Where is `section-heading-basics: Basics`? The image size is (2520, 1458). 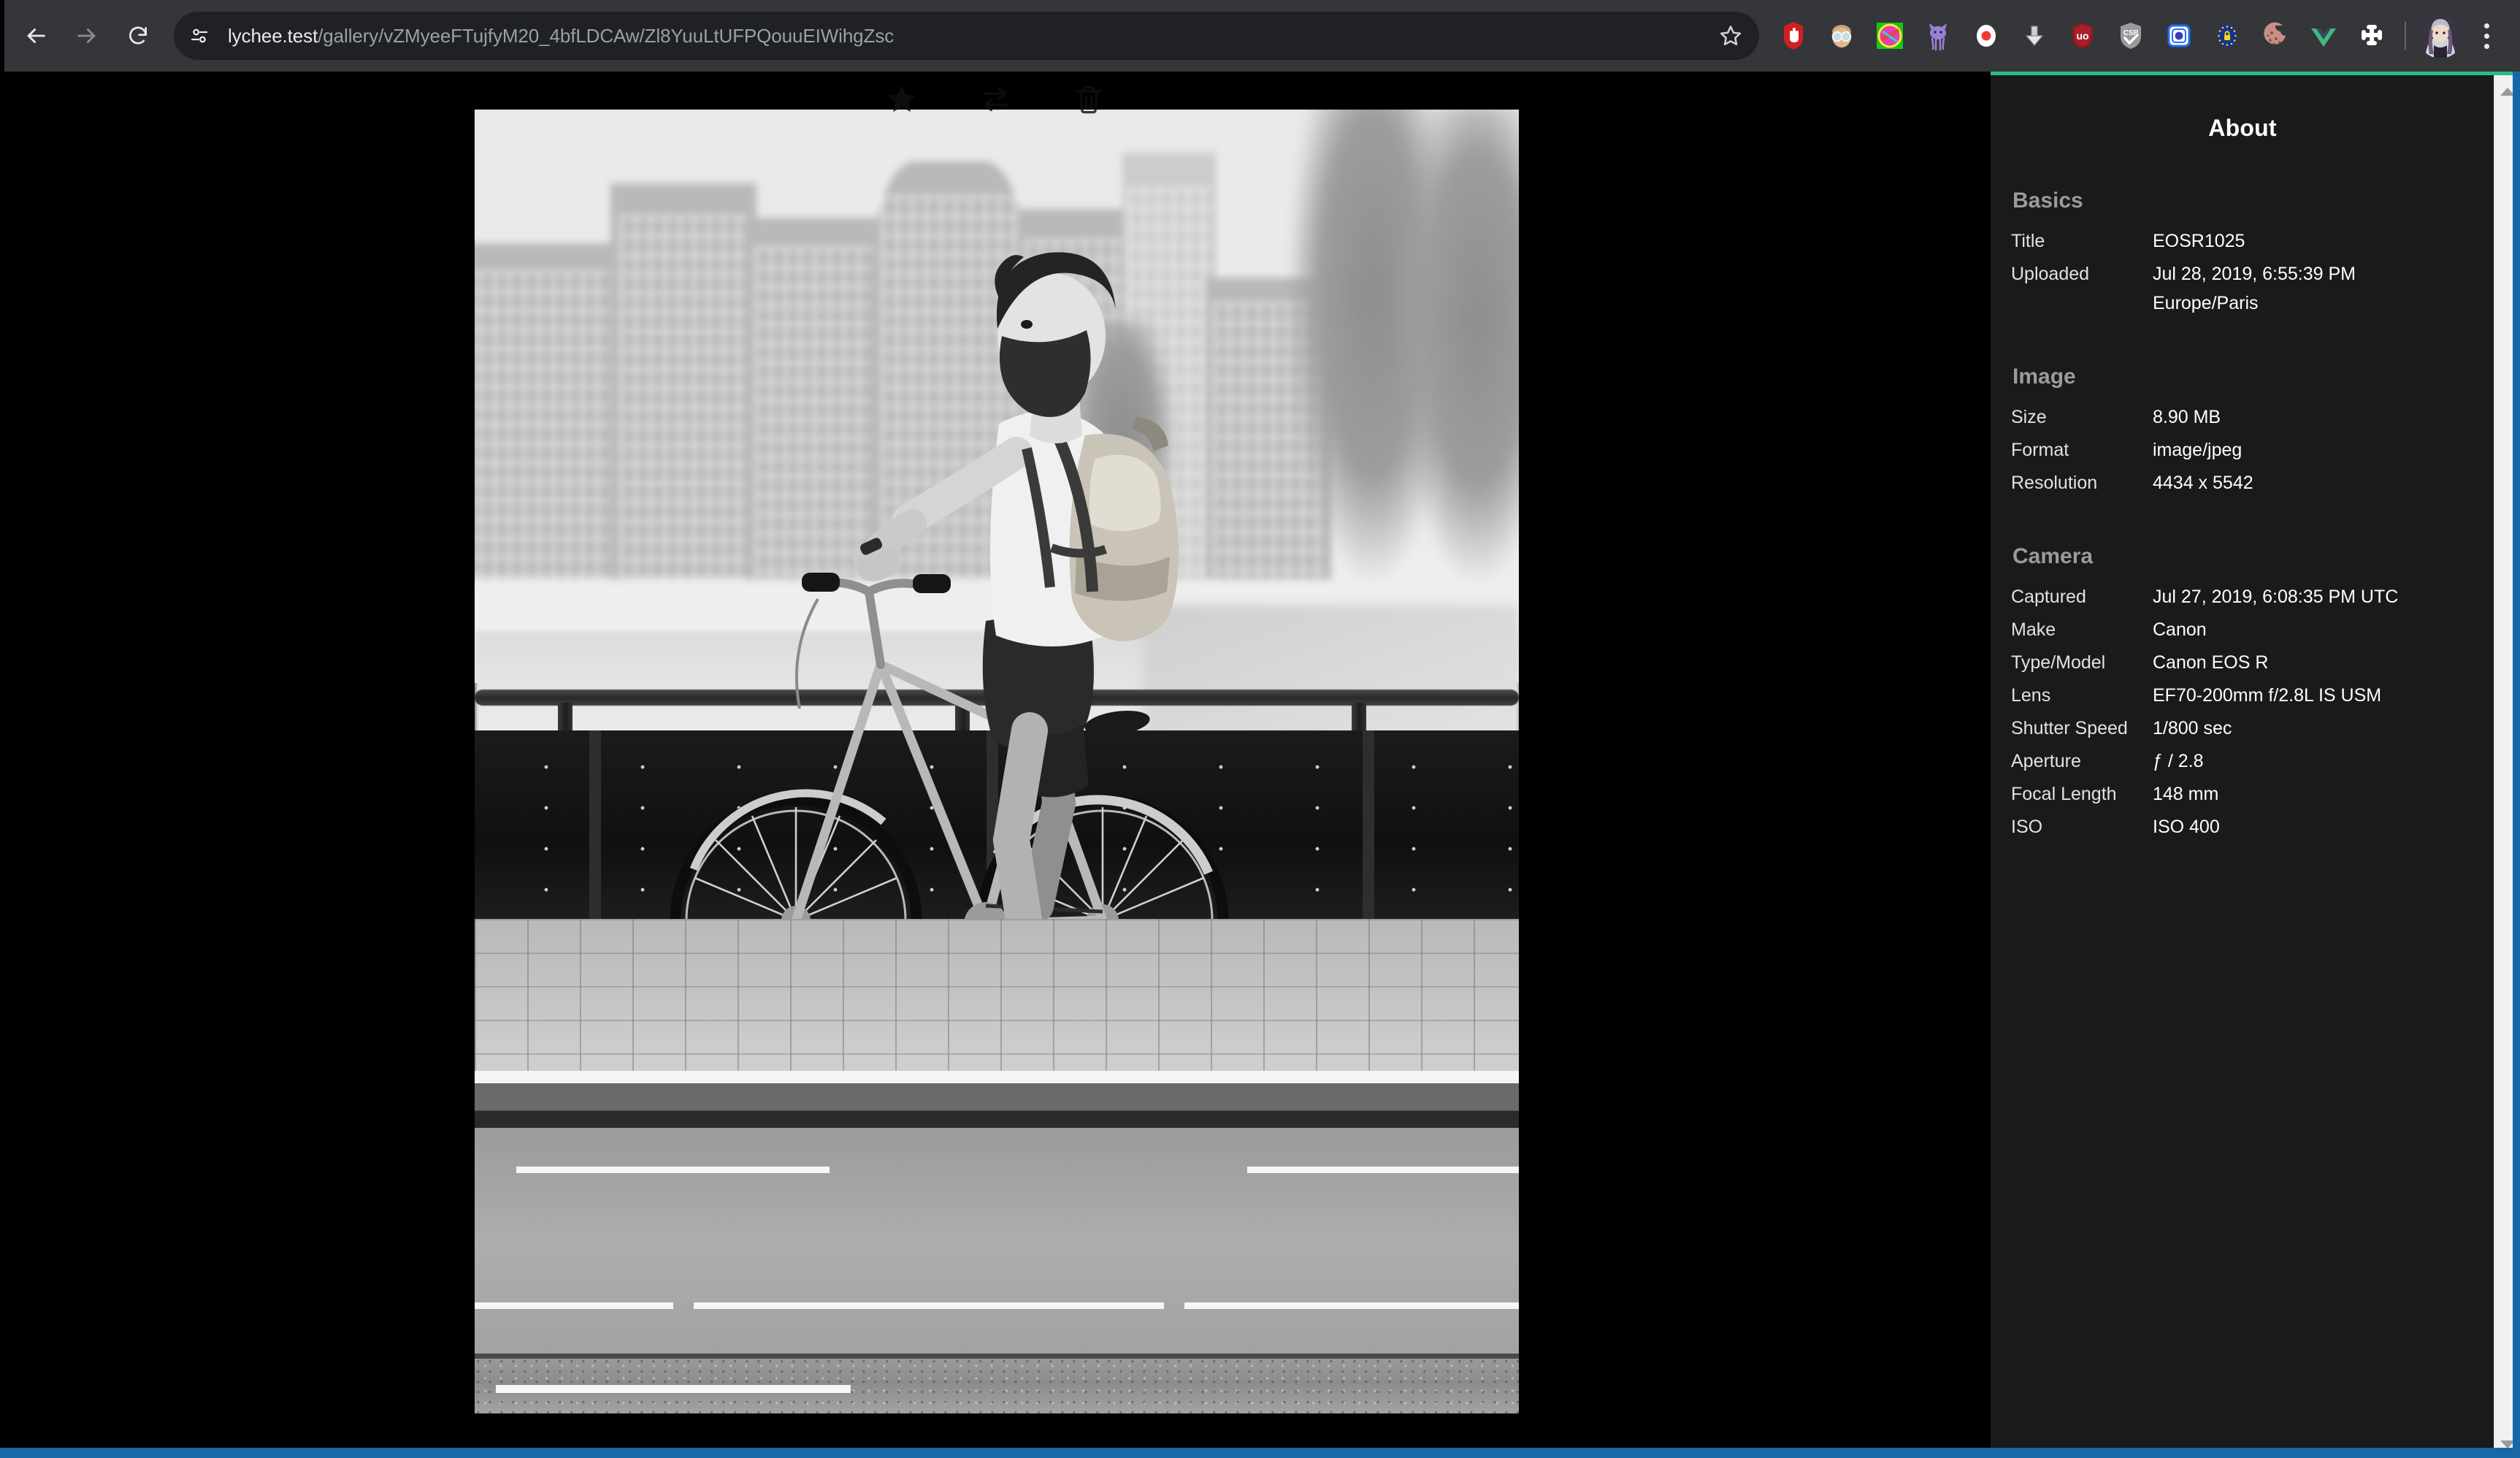
section-heading-basics: Basics is located at coordinates (2047, 200).